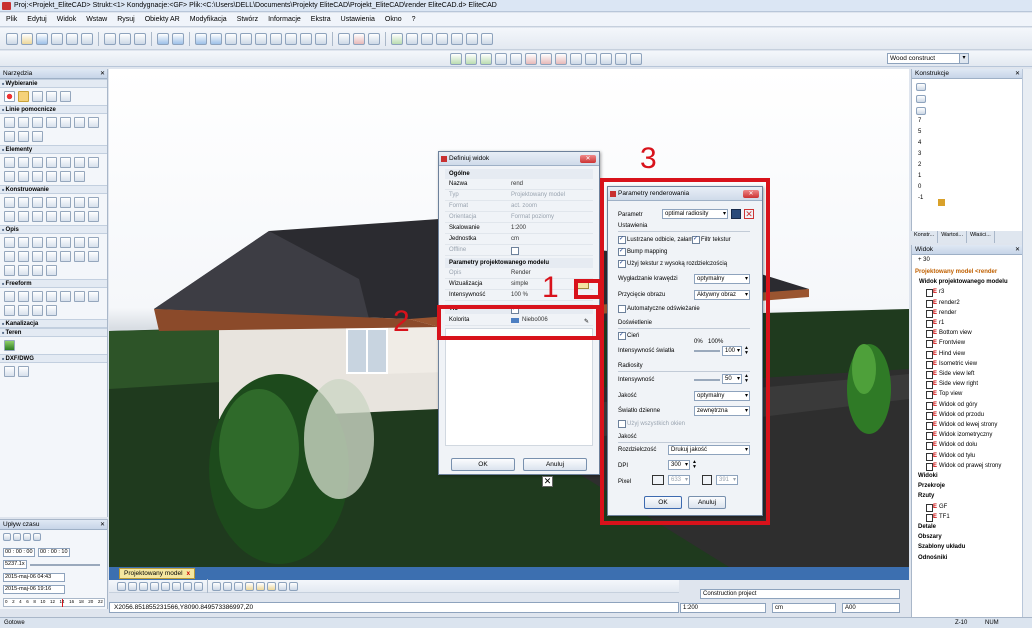 This screenshot has height=628, width=1032. What do you see at coordinates (9, 270) in the screenshot?
I see `grid-label-icon` at bounding box center [9, 270].